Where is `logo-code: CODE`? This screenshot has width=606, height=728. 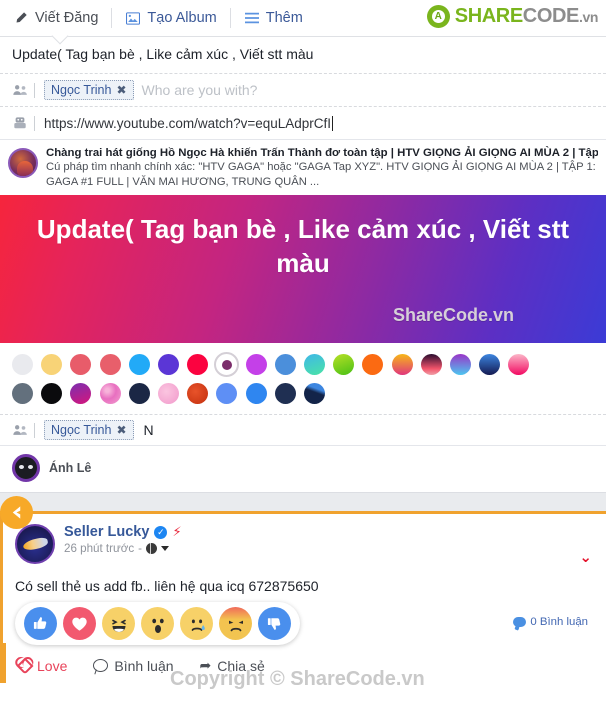
logo-code: CODE is located at coordinates (551, 16).